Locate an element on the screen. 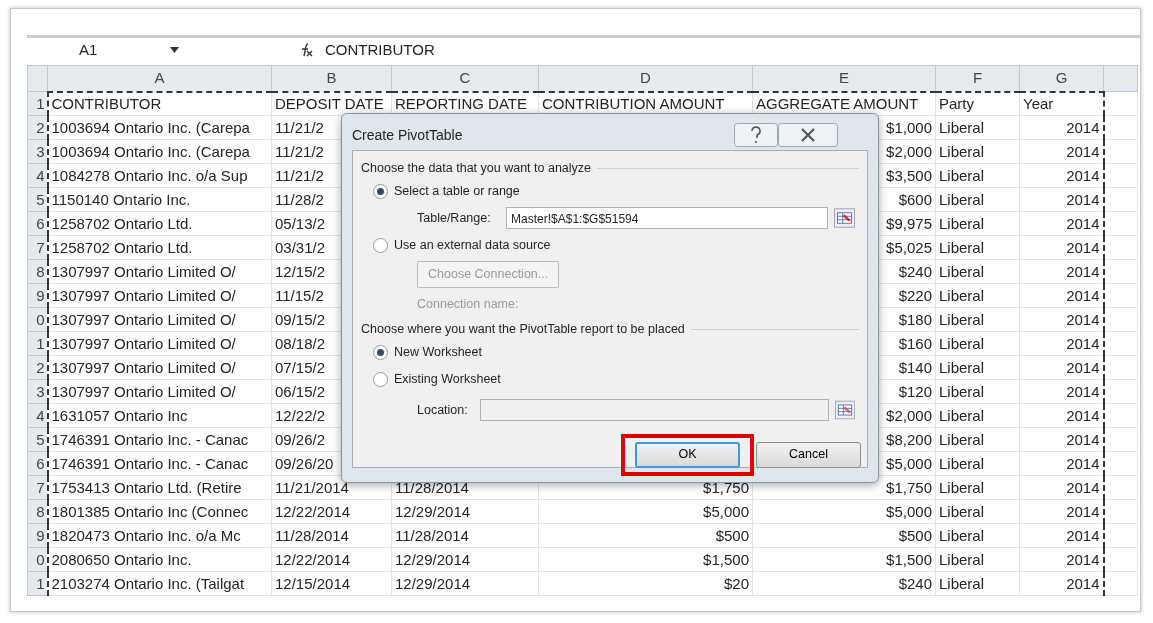 The height and width of the screenshot is (623, 1153). dialog-button: Cancel is located at coordinates (808, 454).